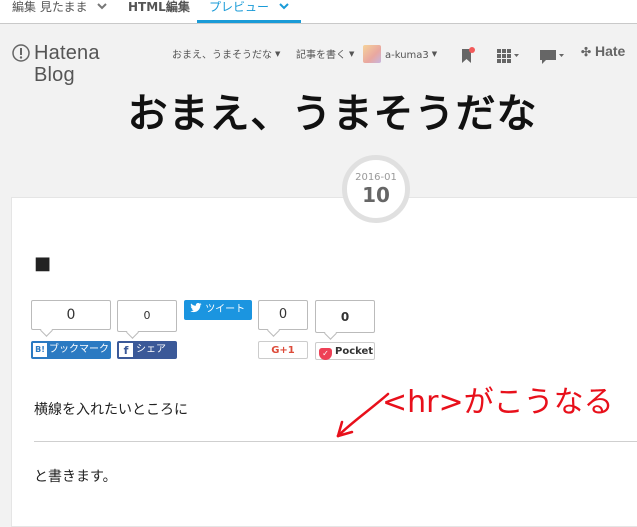  I want to click on pocket-icon: ✓, so click(325, 354).